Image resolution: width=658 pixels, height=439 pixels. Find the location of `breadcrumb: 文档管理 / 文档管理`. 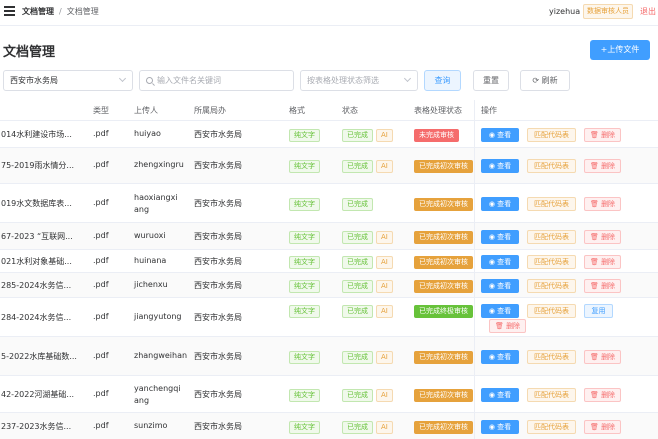

breadcrumb: 文档管理 / 文档管理 is located at coordinates (60, 12).